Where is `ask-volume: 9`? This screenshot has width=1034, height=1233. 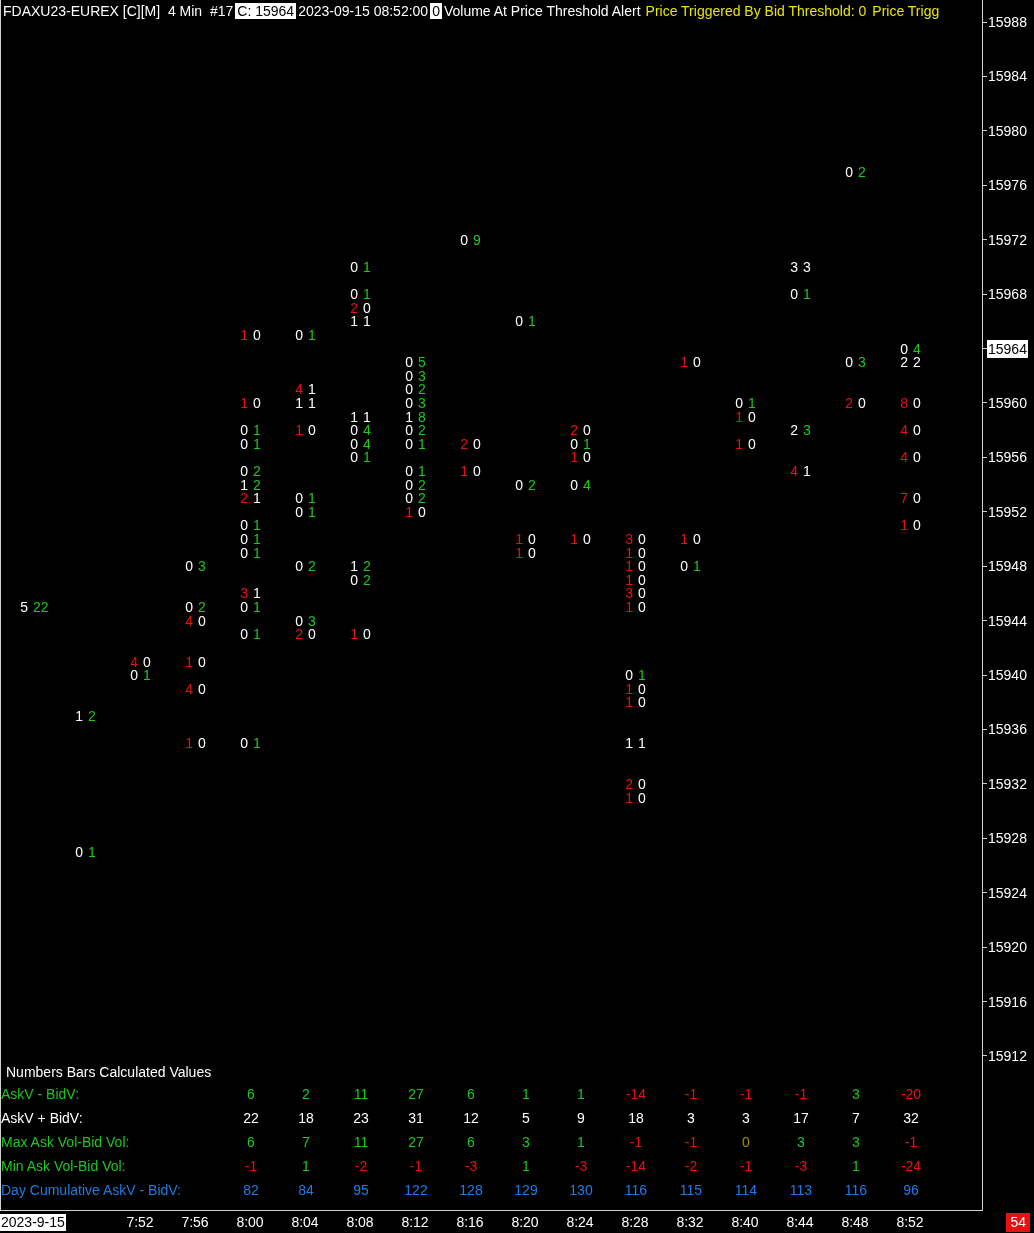
ask-volume: 9 is located at coordinates (477, 239).